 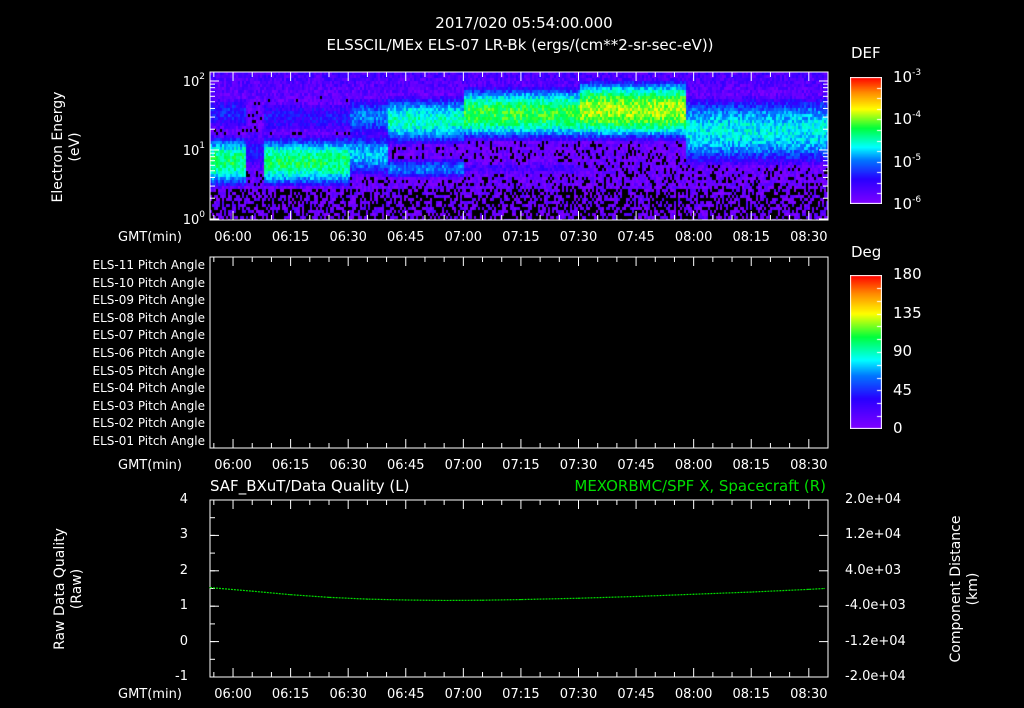 What do you see at coordinates (148, 370) in the screenshot?
I see `pitch-angle-row-label: ELS-05 Pitch Angle` at bounding box center [148, 370].